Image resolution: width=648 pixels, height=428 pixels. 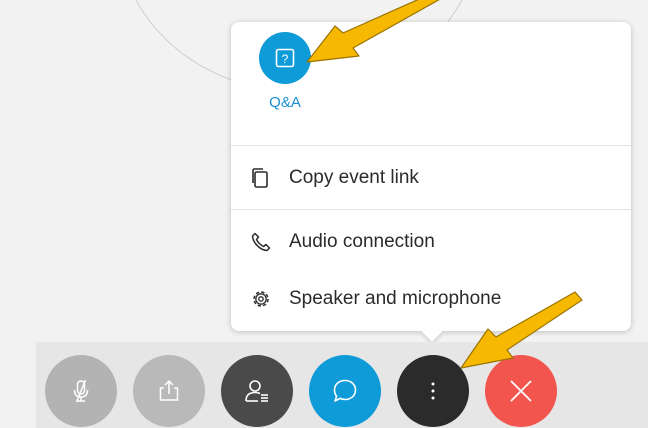 I want to click on more-options-icon, so click(x=433, y=391).